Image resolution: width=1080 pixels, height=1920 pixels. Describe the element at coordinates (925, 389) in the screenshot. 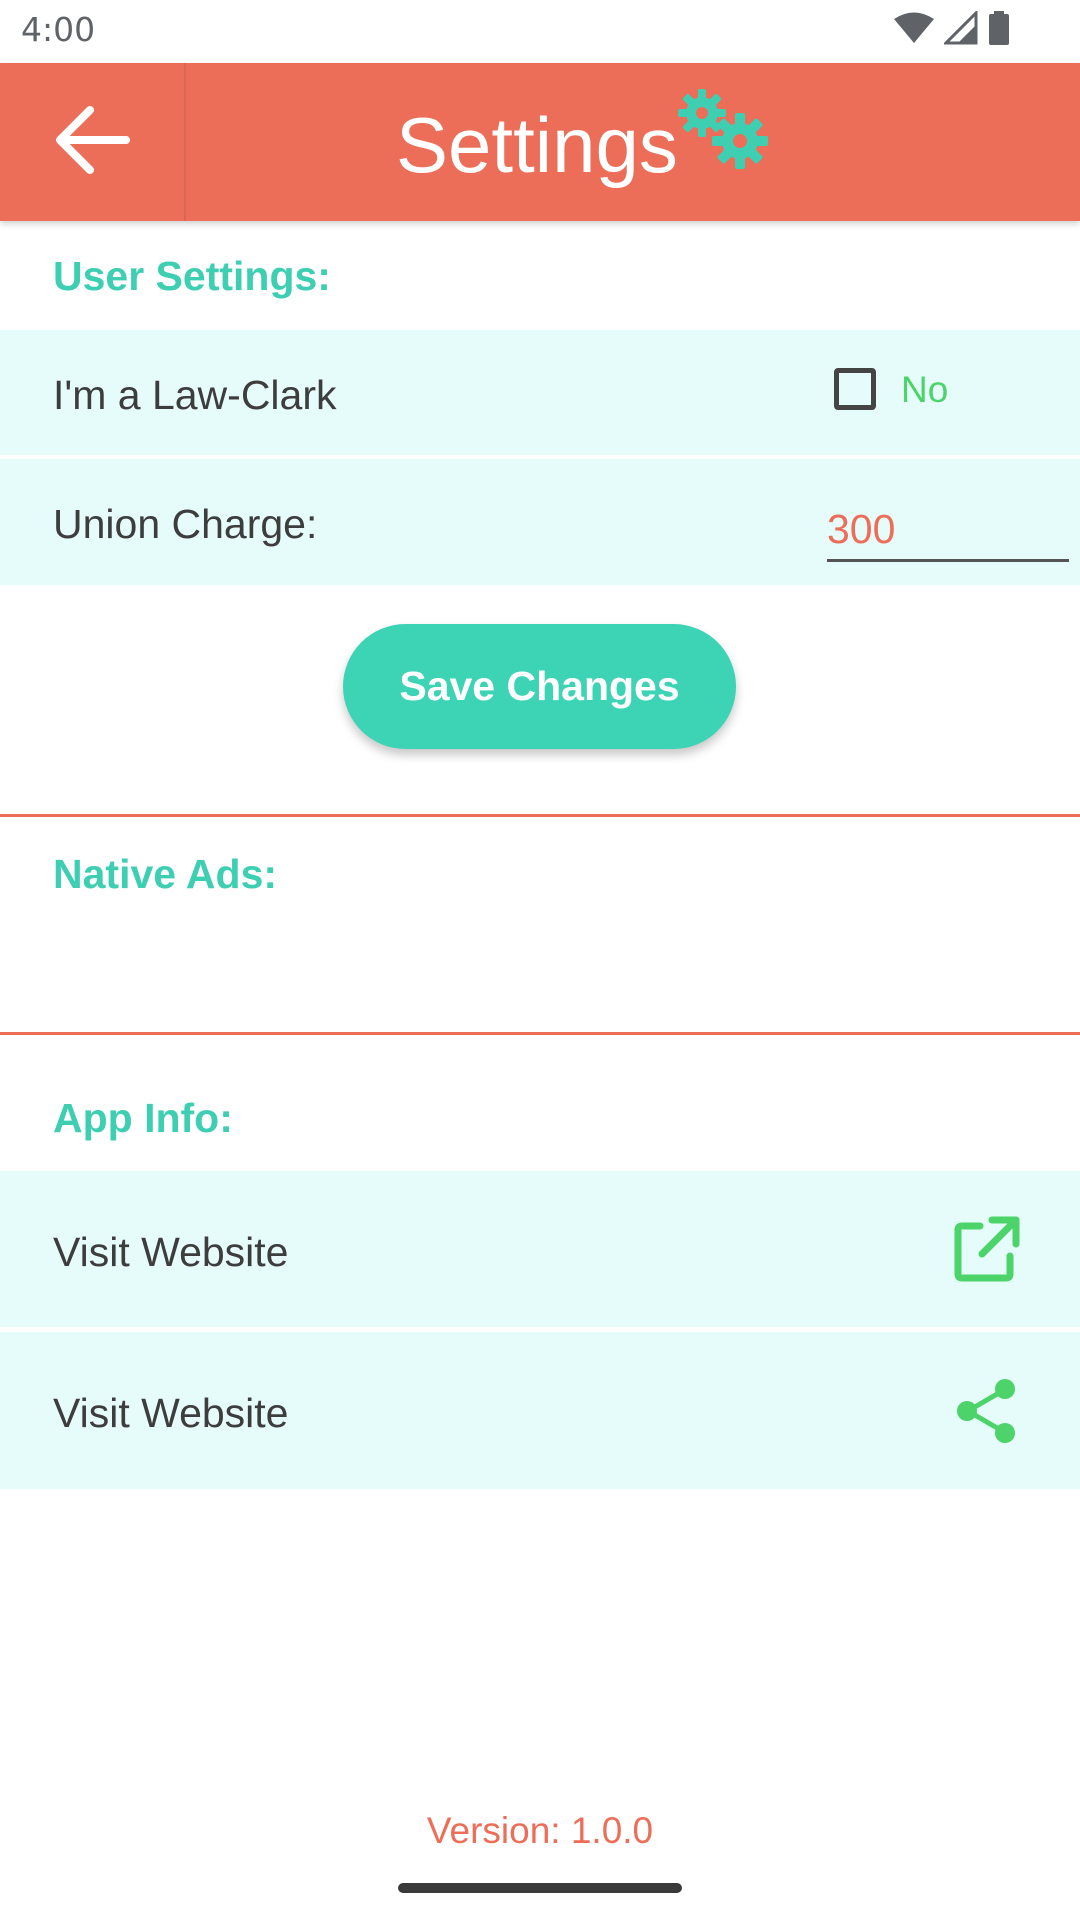

I see `law-clerk-state-label: No` at that location.